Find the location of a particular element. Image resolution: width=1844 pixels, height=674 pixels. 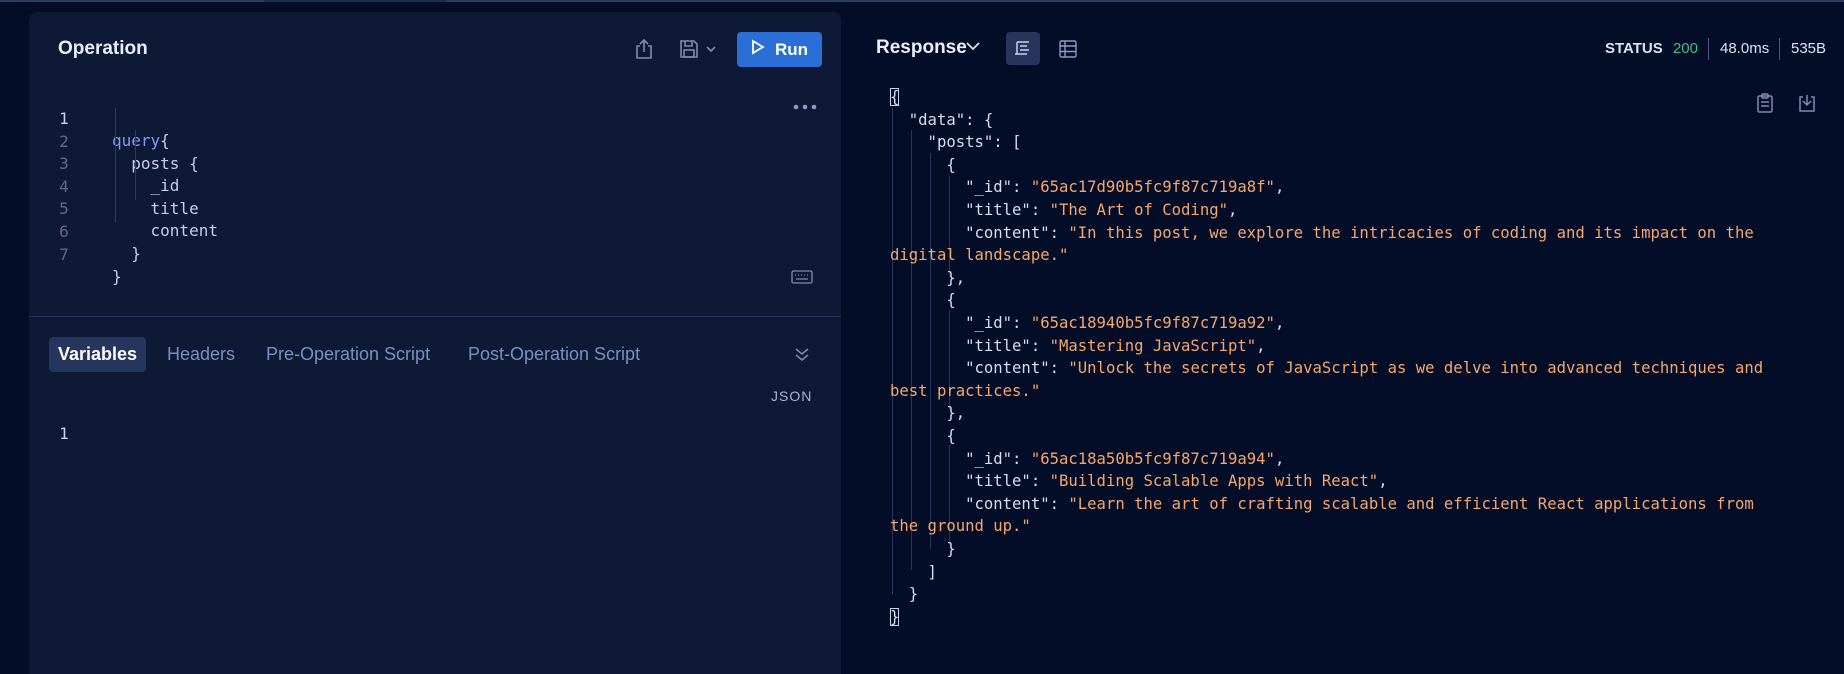

editor-line: 1 query{ is located at coordinates (379, 118).